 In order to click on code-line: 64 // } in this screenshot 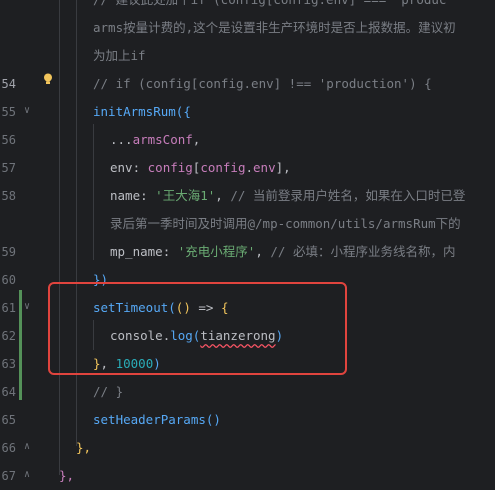, I will do `click(247, 392)`.